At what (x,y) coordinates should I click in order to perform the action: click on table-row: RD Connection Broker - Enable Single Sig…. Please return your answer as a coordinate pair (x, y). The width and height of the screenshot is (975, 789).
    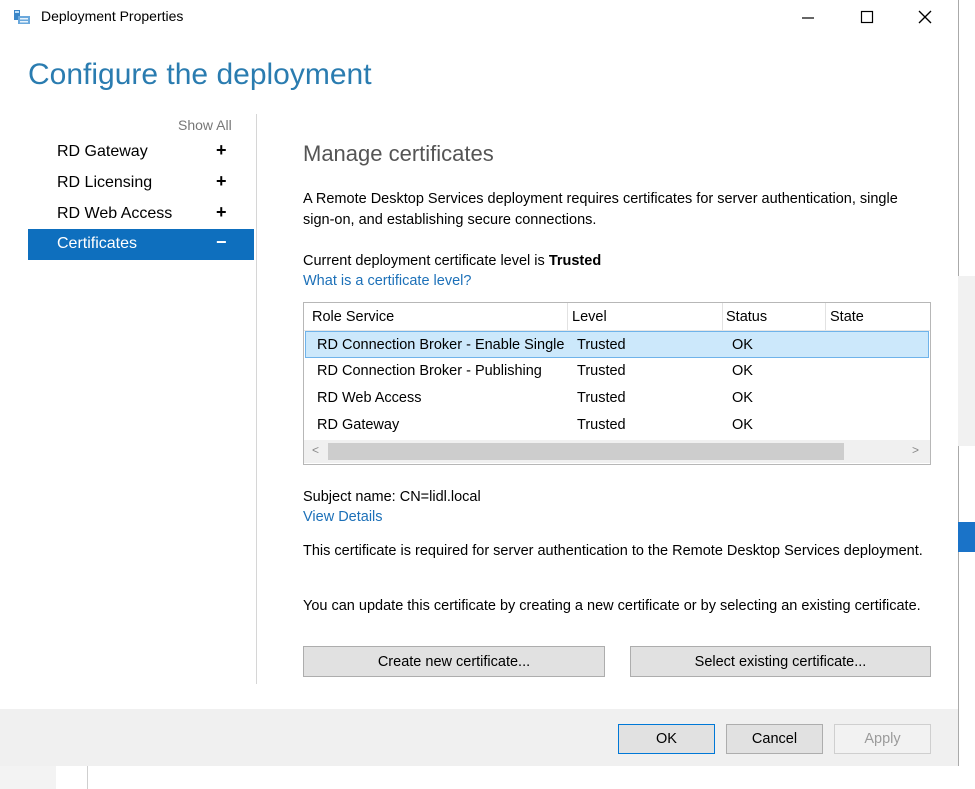
    Looking at the image, I should click on (617, 344).